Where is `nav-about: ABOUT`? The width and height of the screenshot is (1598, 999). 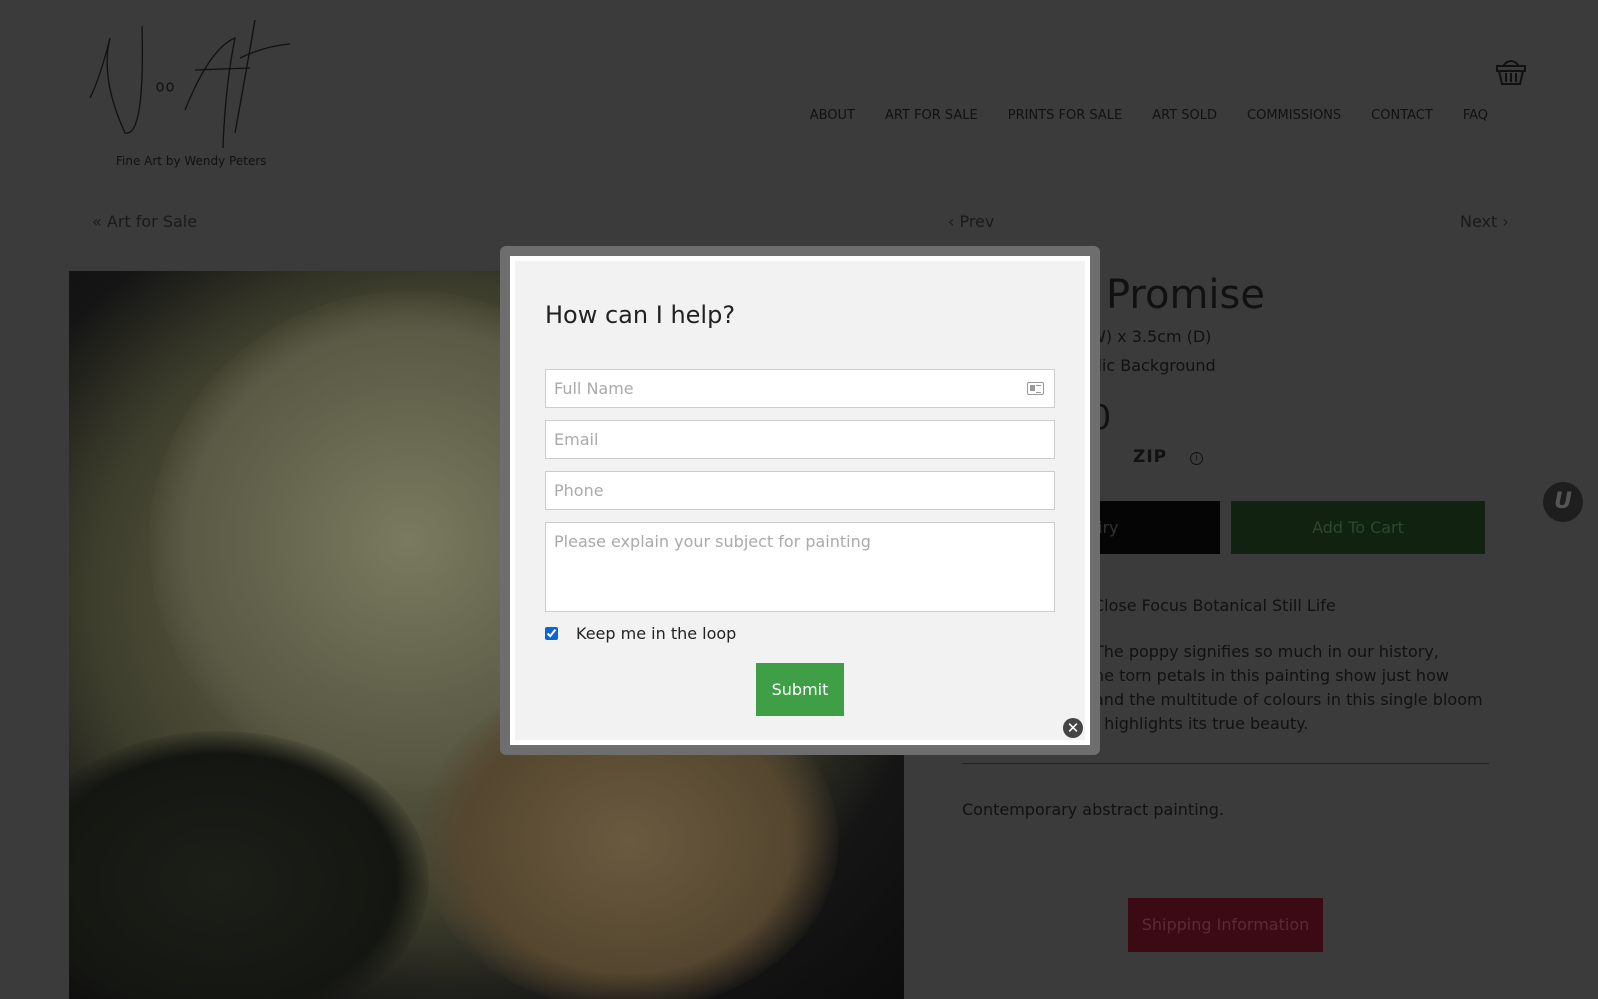 nav-about: ABOUT is located at coordinates (832, 115).